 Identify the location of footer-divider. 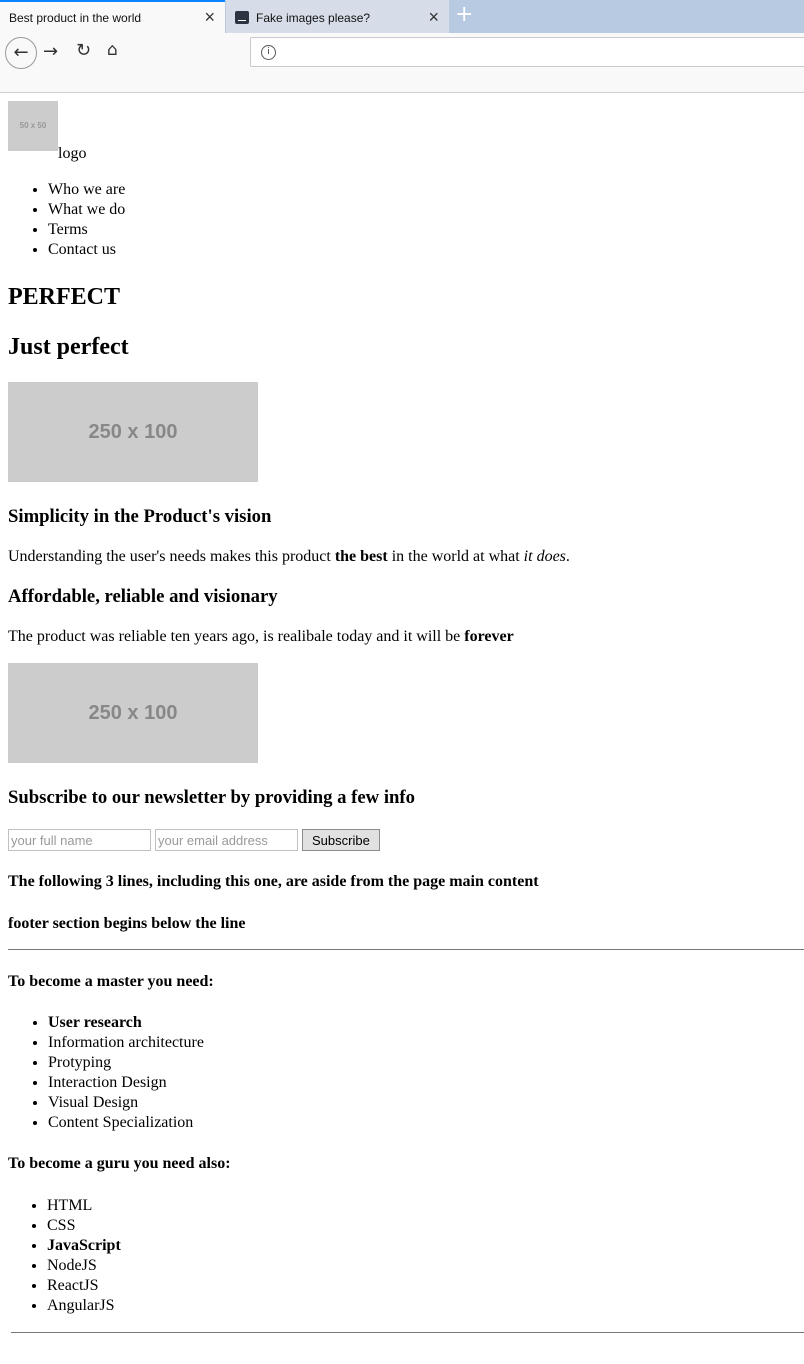
(406, 949).